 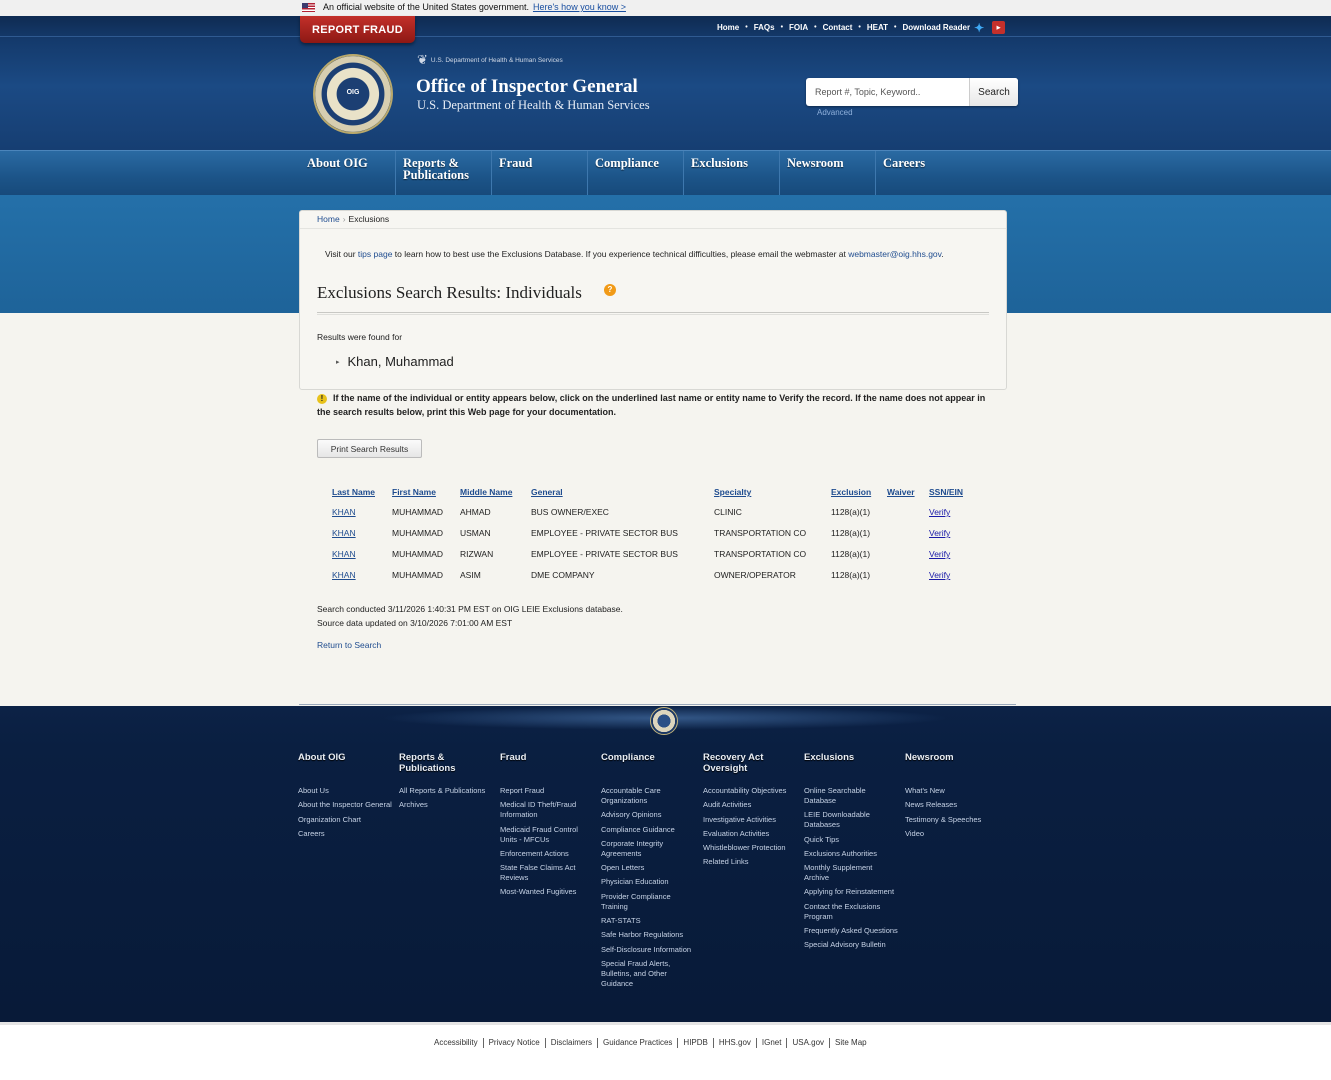 I want to click on footer-link: Testimony & Speeches, so click(x=952, y=820).